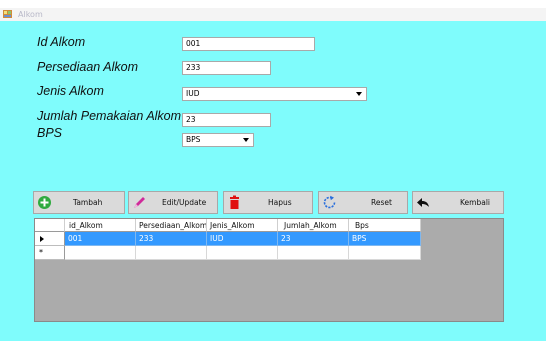 The width and height of the screenshot is (546, 341). I want to click on refresh-icon, so click(329, 202).